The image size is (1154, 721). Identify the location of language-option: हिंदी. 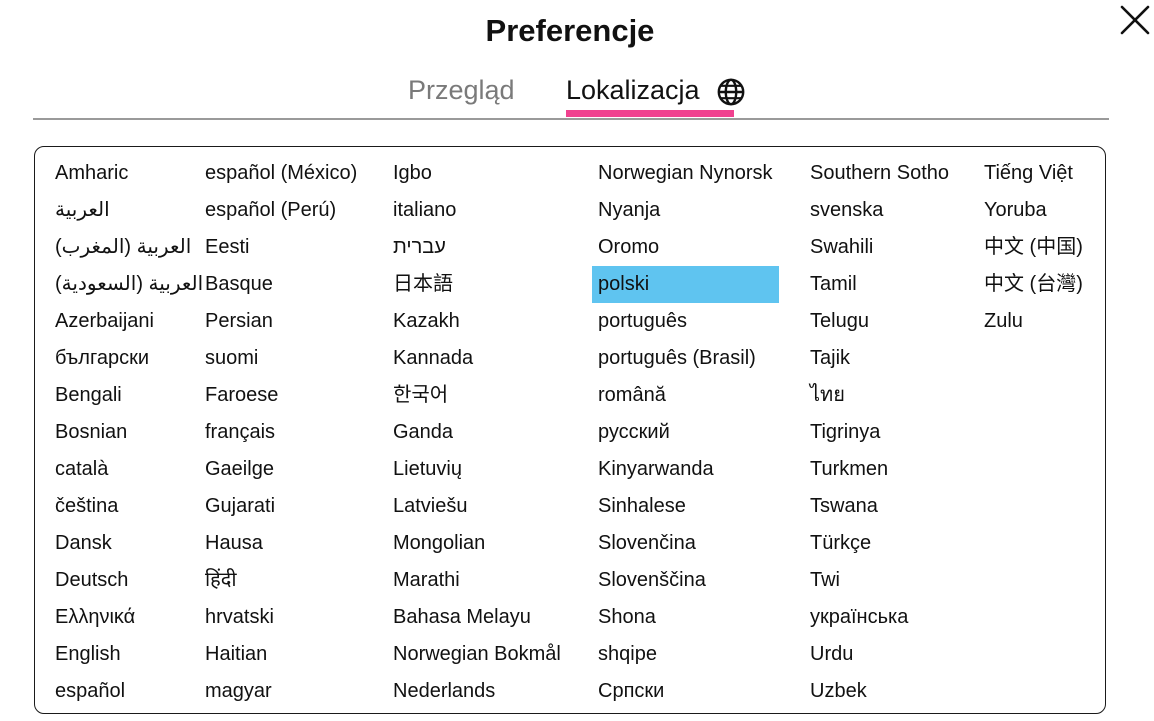
(281, 580).